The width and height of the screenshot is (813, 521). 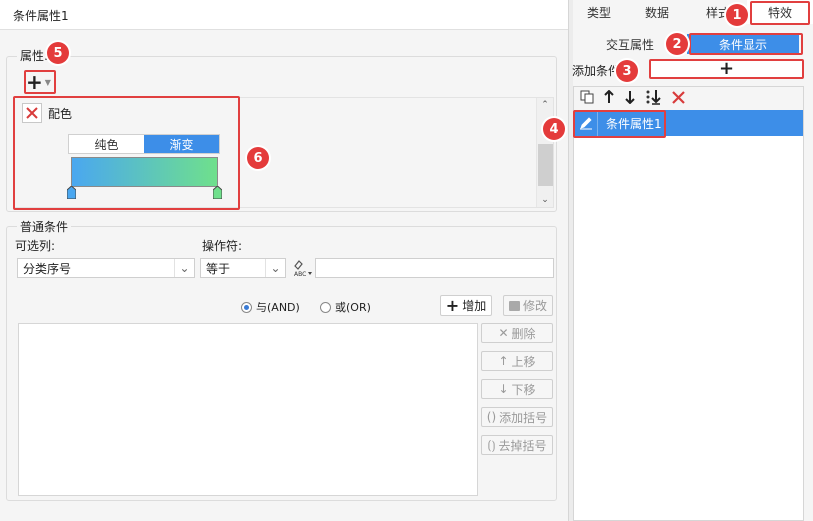 I want to click on modify-button: 修改, so click(x=528, y=305).